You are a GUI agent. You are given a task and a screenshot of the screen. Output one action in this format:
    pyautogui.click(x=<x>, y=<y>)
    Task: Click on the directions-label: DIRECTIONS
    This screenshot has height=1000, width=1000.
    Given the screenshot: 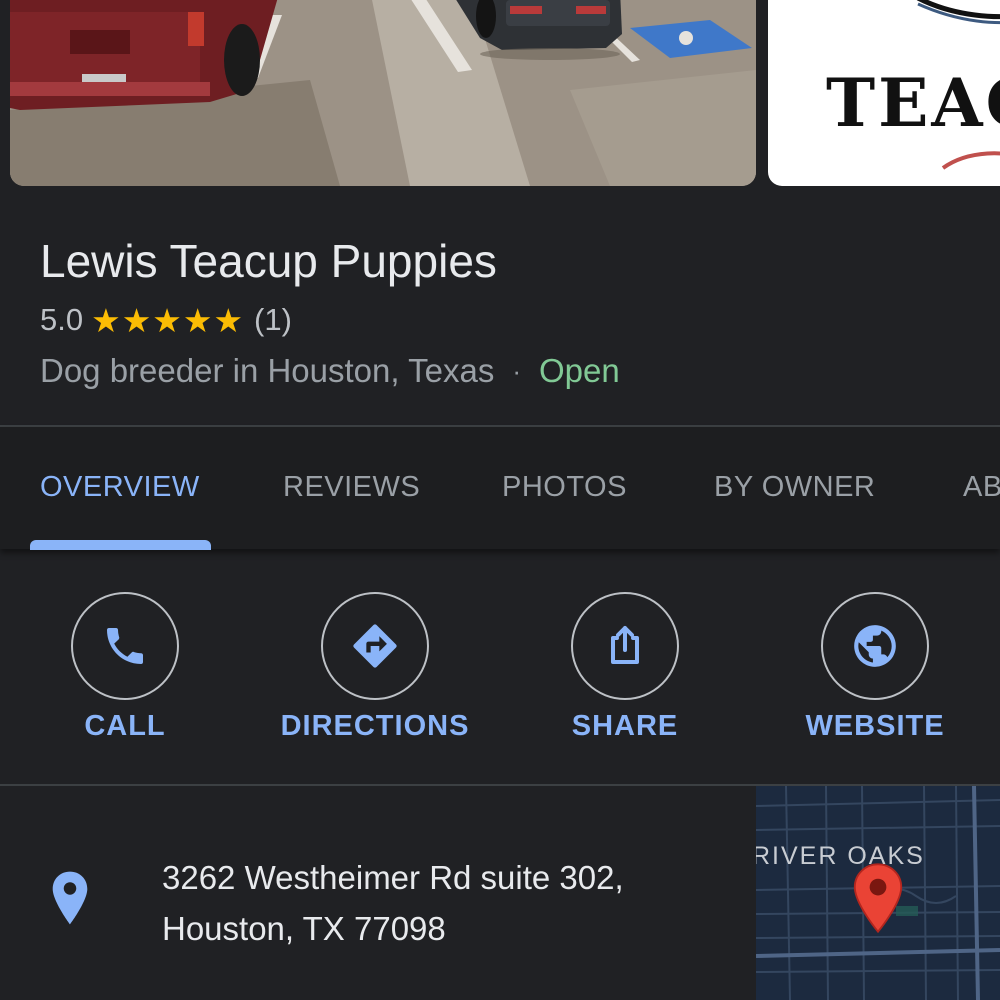 What is the action you would take?
    pyautogui.click(x=375, y=726)
    